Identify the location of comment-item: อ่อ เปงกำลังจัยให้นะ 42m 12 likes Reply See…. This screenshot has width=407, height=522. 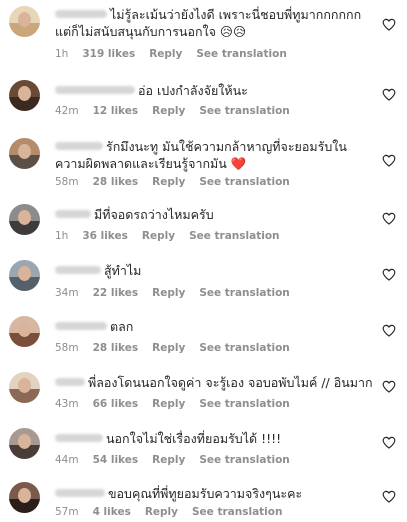
(203, 100).